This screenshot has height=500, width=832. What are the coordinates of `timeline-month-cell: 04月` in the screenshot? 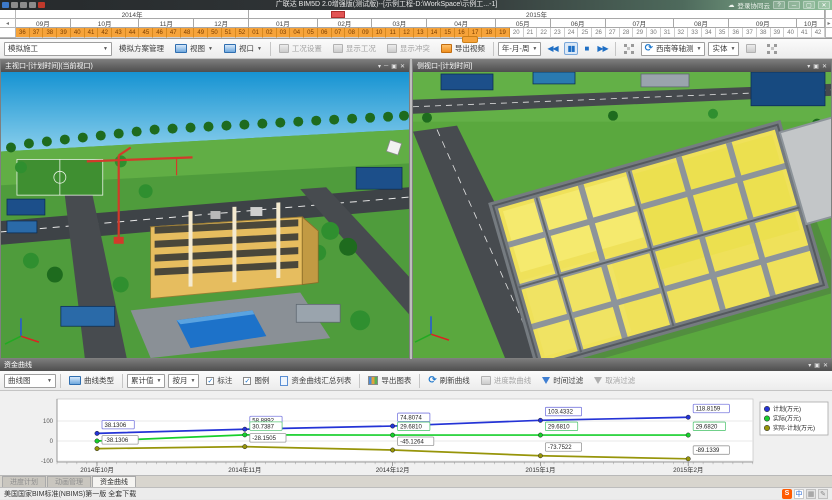 It's located at (461, 23).